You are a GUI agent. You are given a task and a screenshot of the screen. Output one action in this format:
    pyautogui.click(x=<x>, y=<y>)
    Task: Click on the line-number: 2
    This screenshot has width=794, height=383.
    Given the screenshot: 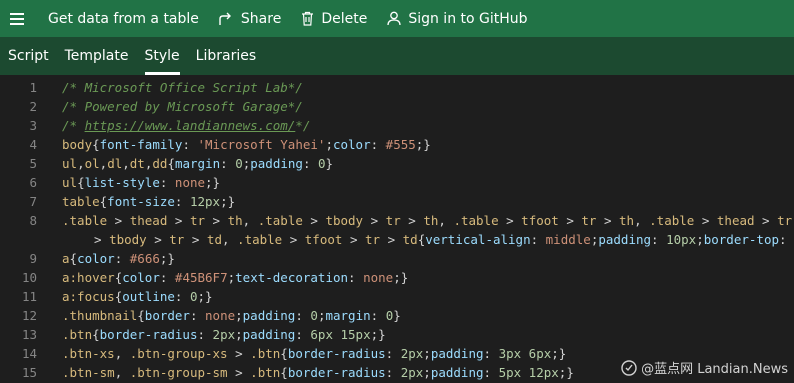 What is the action you would take?
    pyautogui.click(x=33, y=106)
    